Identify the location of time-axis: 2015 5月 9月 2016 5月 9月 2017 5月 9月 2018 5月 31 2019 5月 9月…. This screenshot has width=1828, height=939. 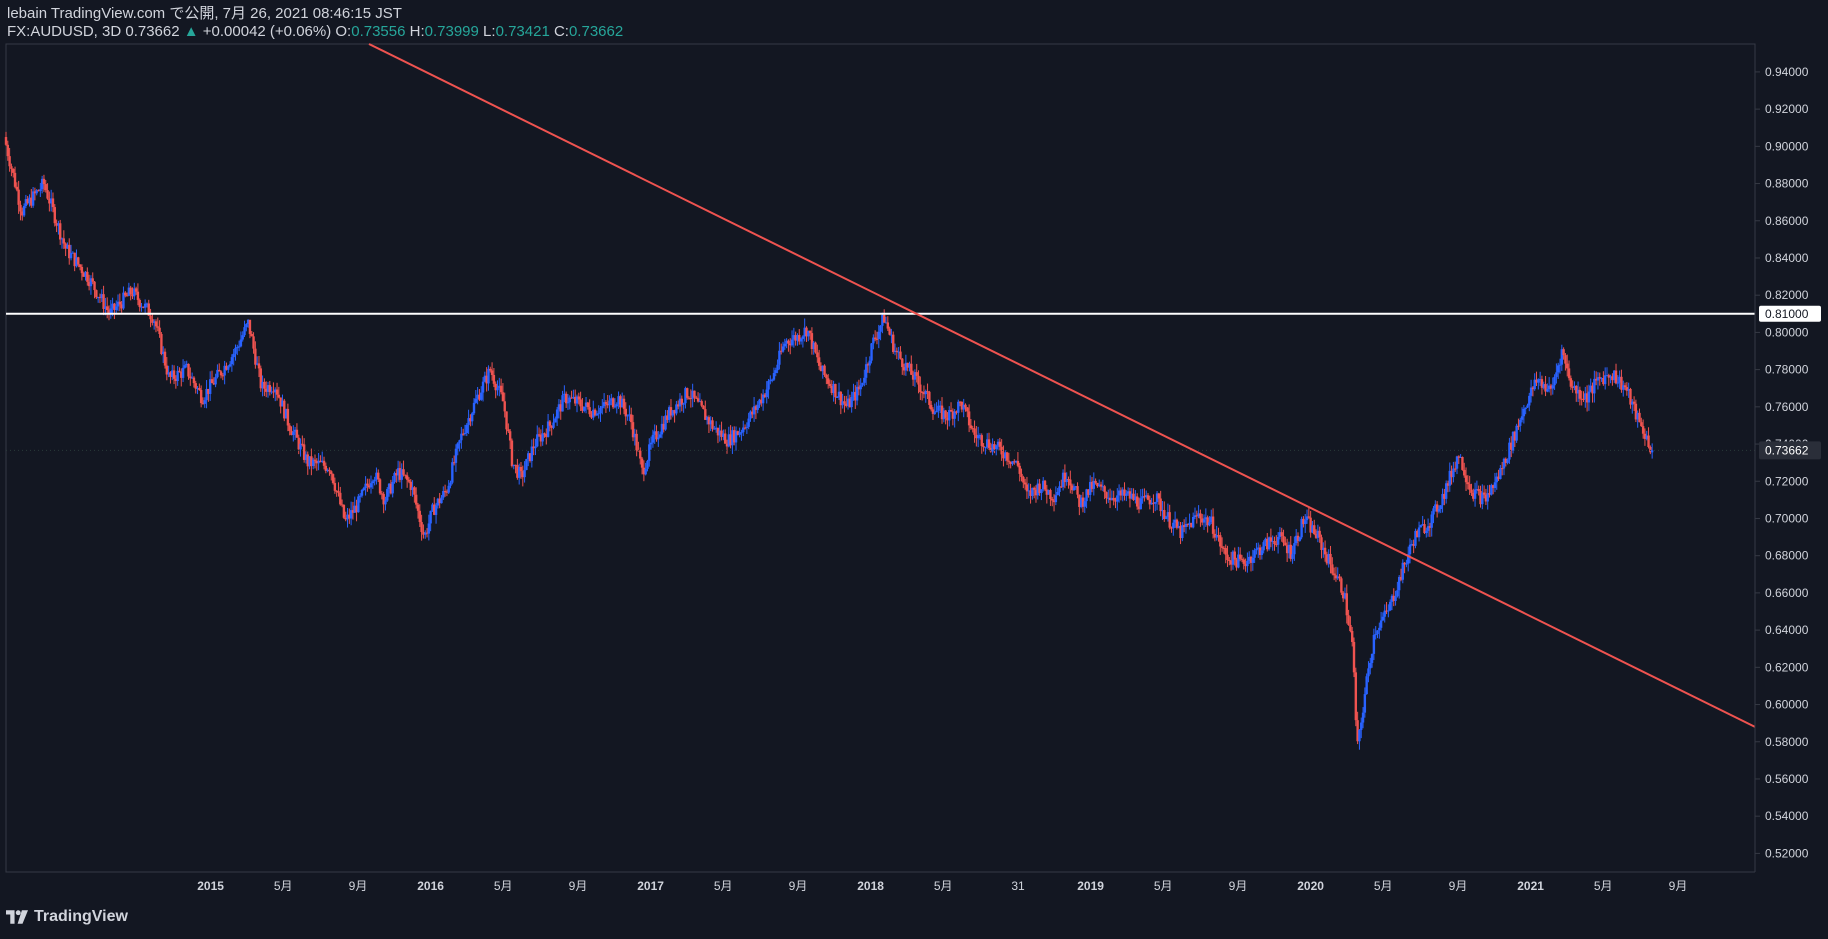
(880, 882).